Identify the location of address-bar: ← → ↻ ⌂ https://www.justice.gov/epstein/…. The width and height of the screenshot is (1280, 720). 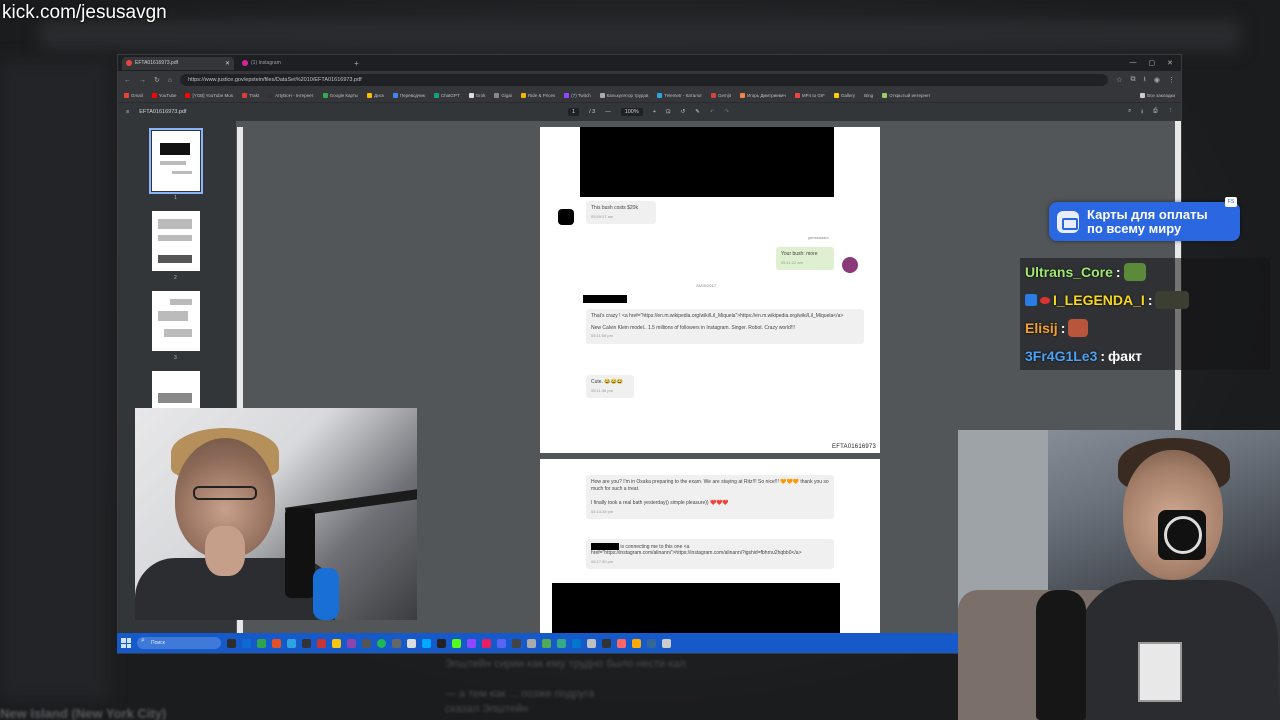
(649, 80).